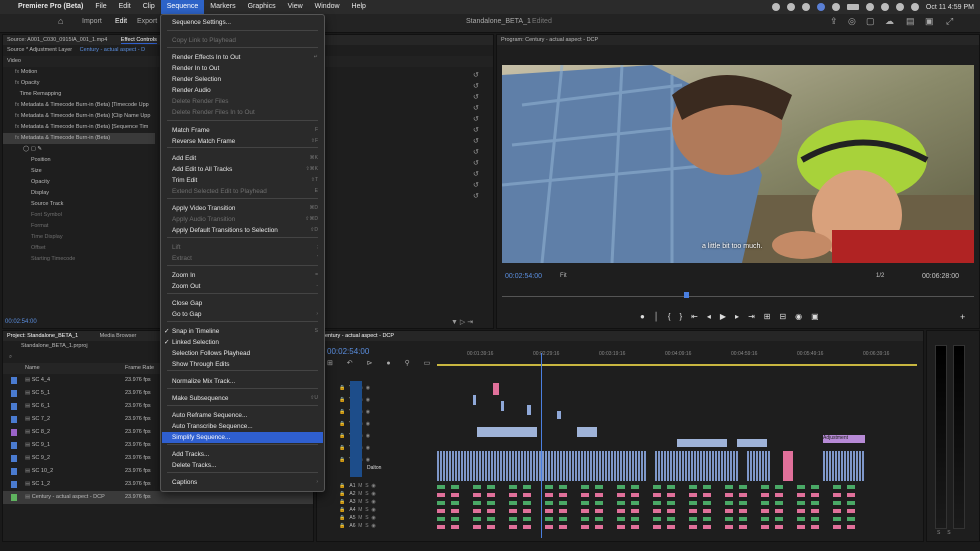 The height and width of the screenshot is (551, 980). What do you see at coordinates (834, 21) in the screenshot?
I see `share-icon: ⇪` at bounding box center [834, 21].